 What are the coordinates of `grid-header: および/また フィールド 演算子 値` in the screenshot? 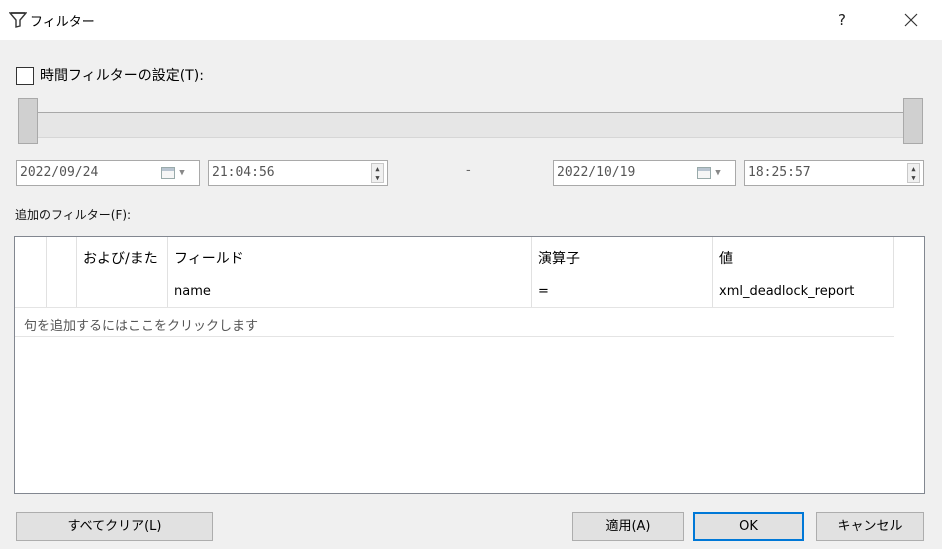 It's located at (454, 257).